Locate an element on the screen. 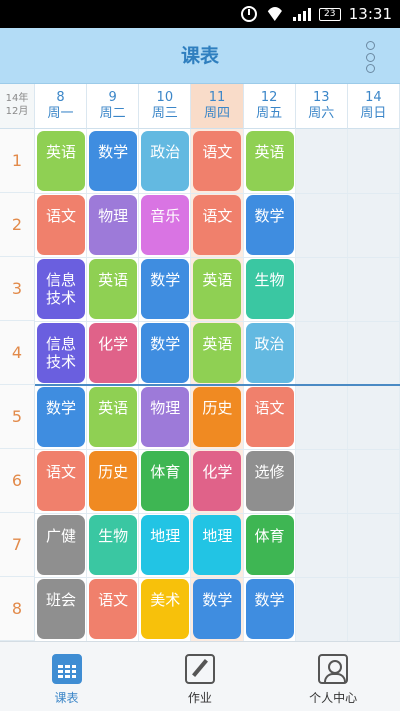  period-label: 6 is located at coordinates (17, 481).